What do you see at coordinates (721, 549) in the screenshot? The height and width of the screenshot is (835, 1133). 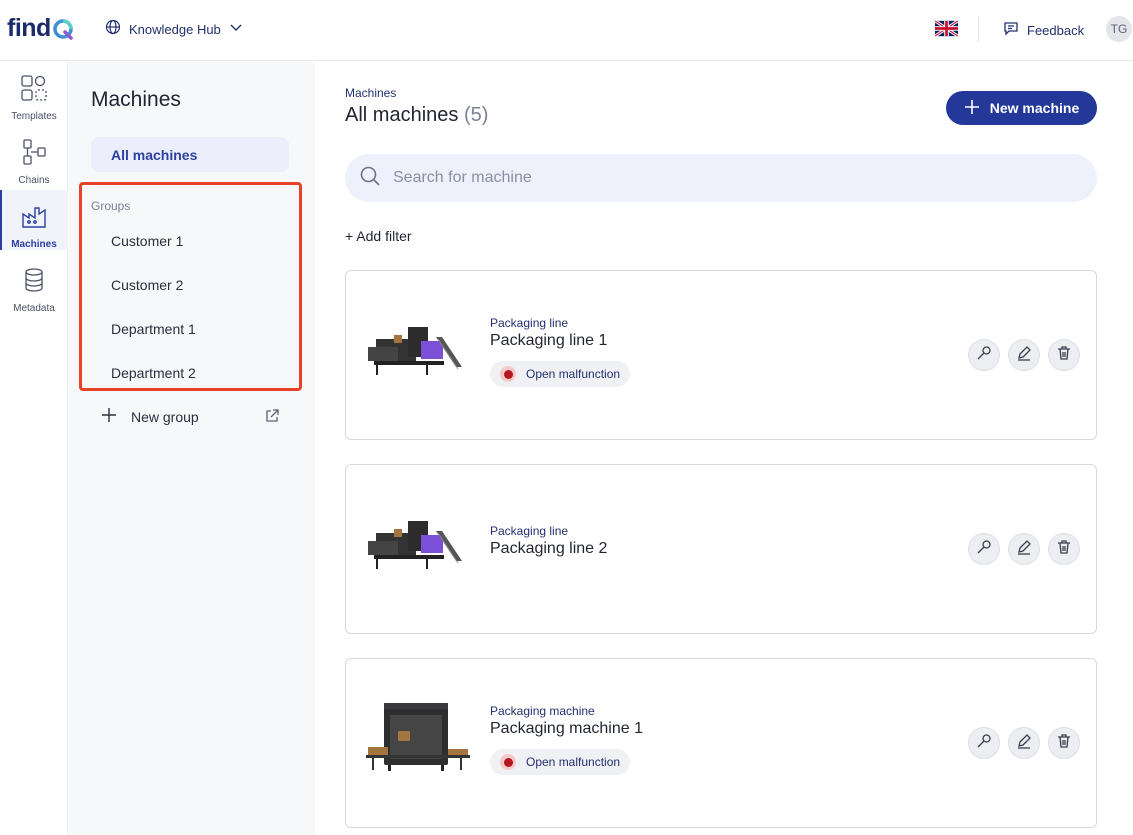 I see `machine-card: Packaging line Packaging line 2` at bounding box center [721, 549].